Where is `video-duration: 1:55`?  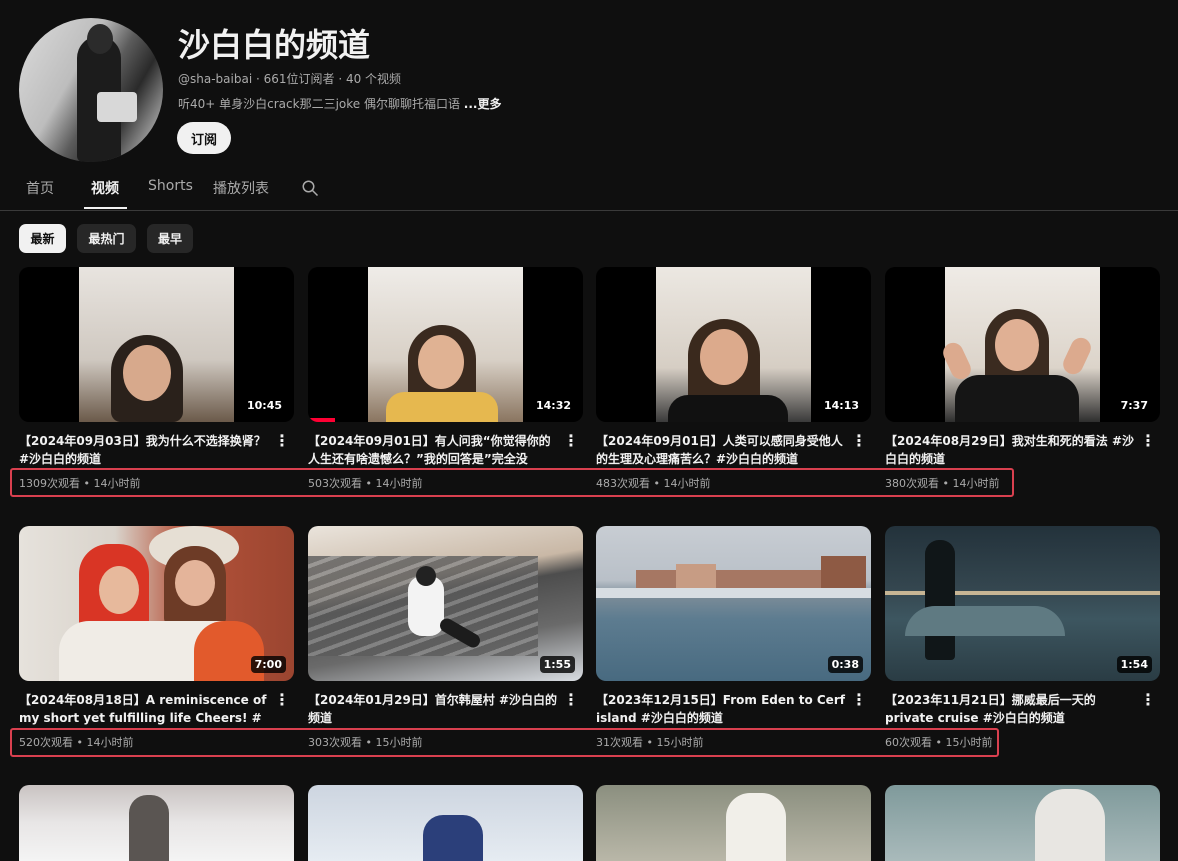 video-duration: 1:55 is located at coordinates (557, 664).